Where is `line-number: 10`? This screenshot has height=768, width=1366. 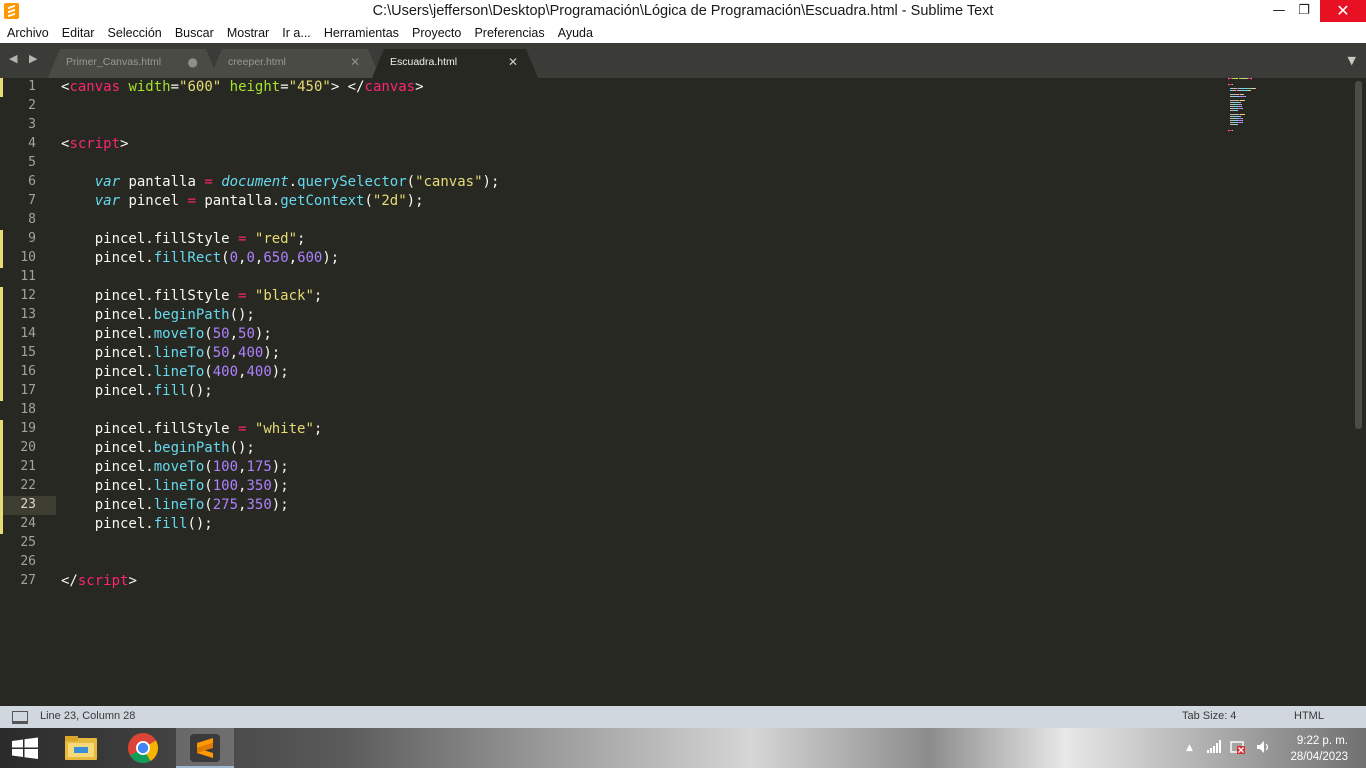 line-number: 10 is located at coordinates (28, 257).